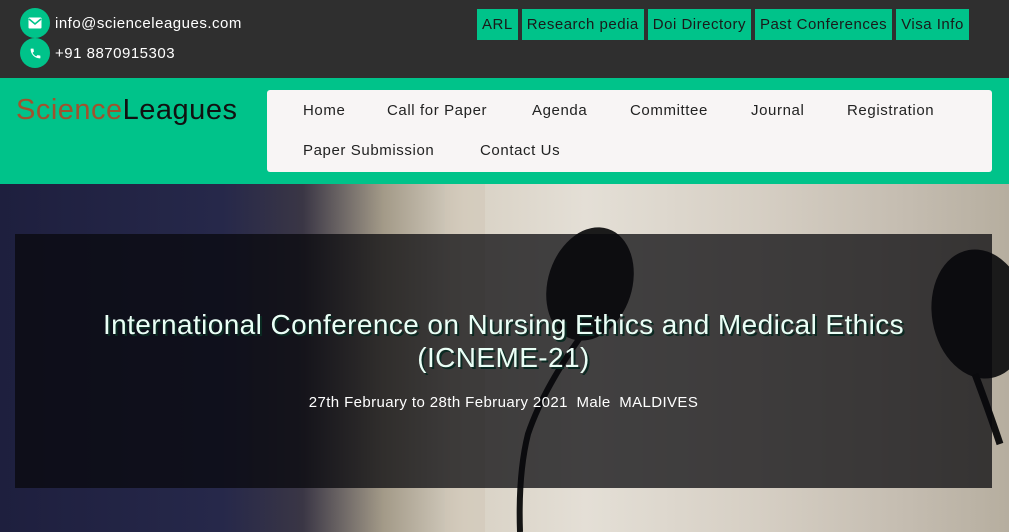  Describe the element at coordinates (582, 24) in the screenshot. I see `top-link-research-pedia: Research pedia` at that location.